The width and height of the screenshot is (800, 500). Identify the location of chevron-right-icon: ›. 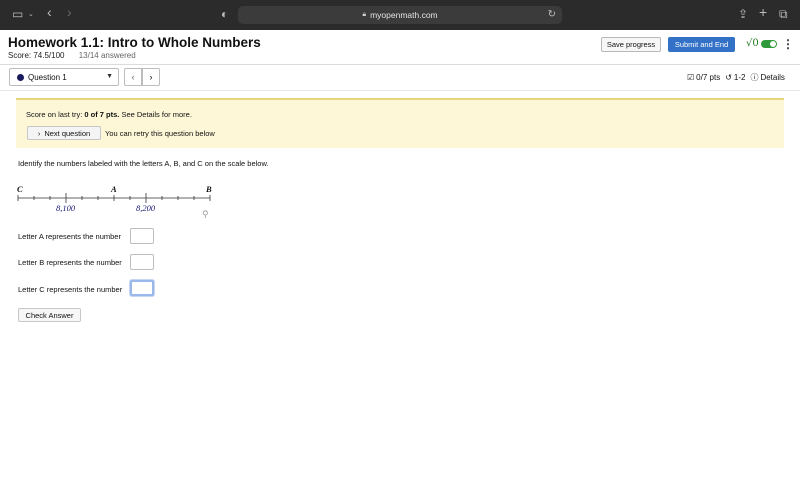
(39, 133).